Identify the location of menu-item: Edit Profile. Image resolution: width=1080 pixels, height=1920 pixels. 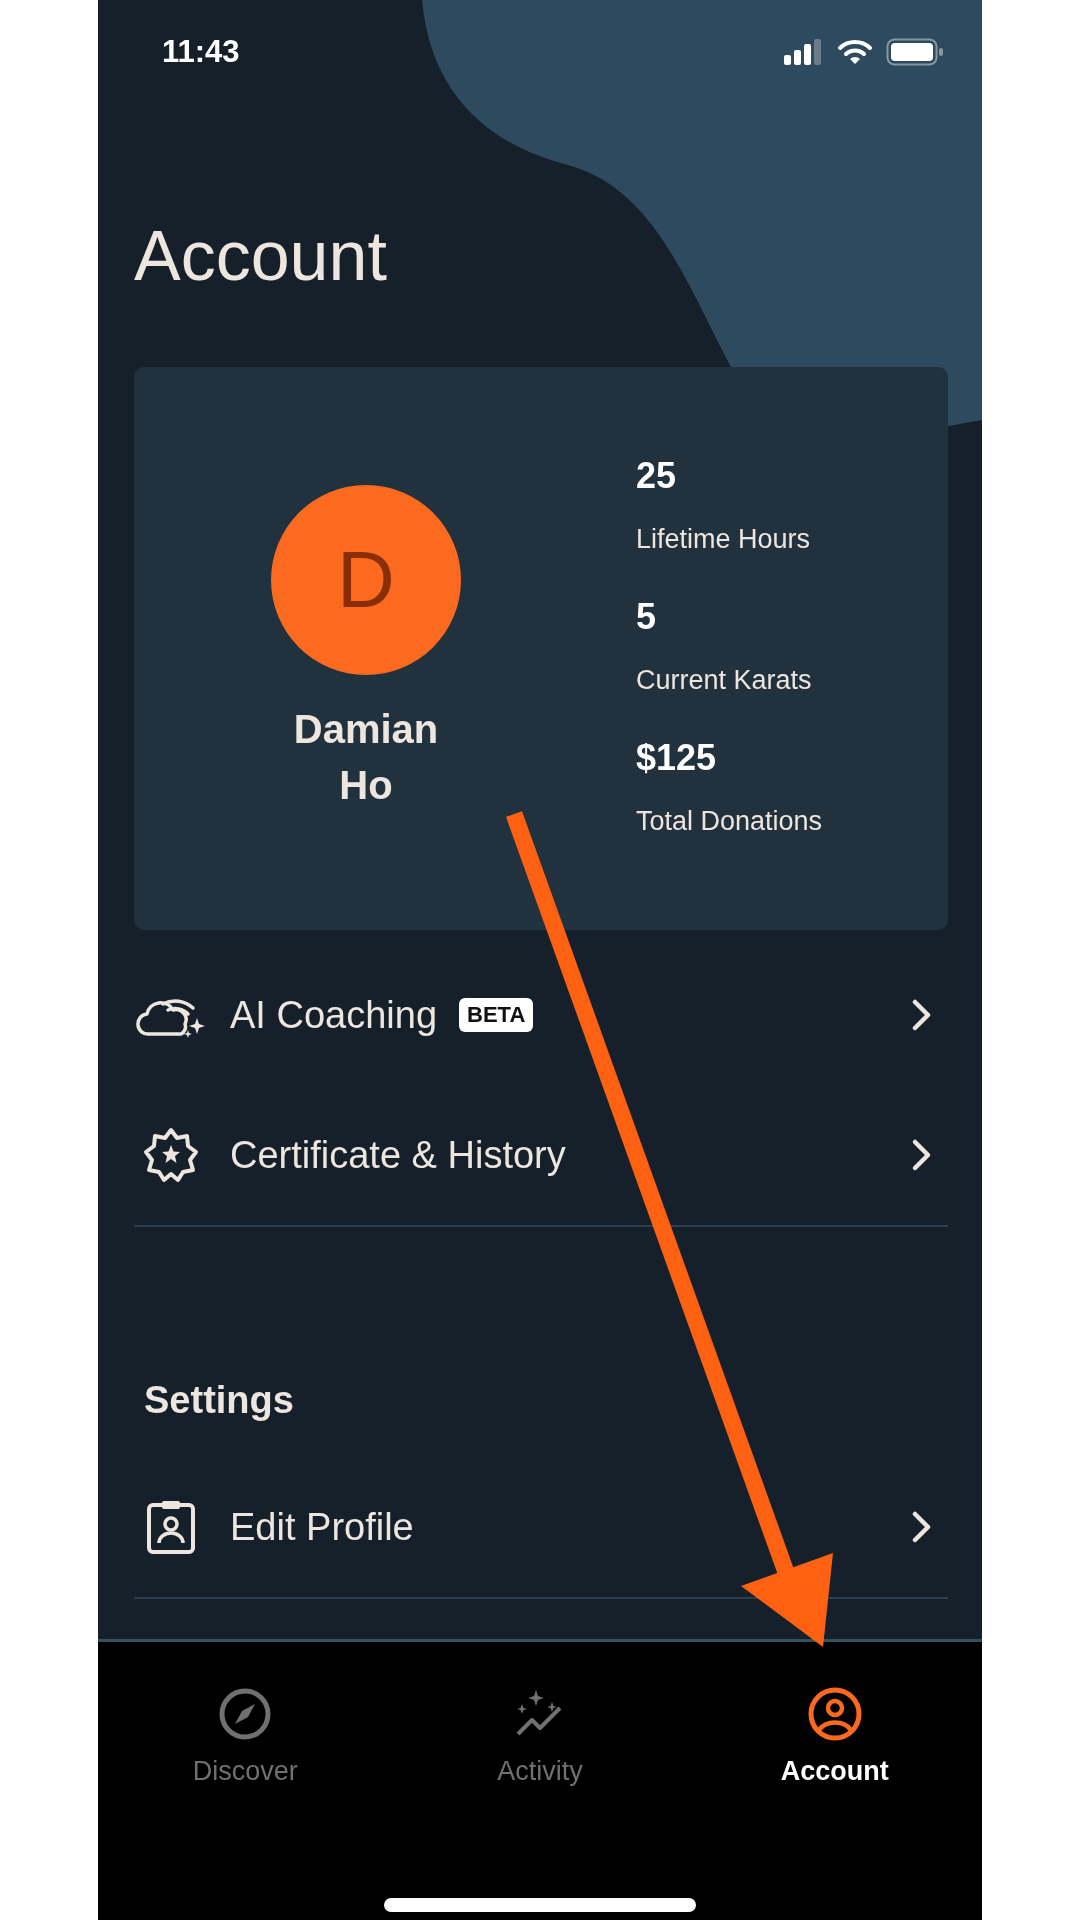
(541, 1527).